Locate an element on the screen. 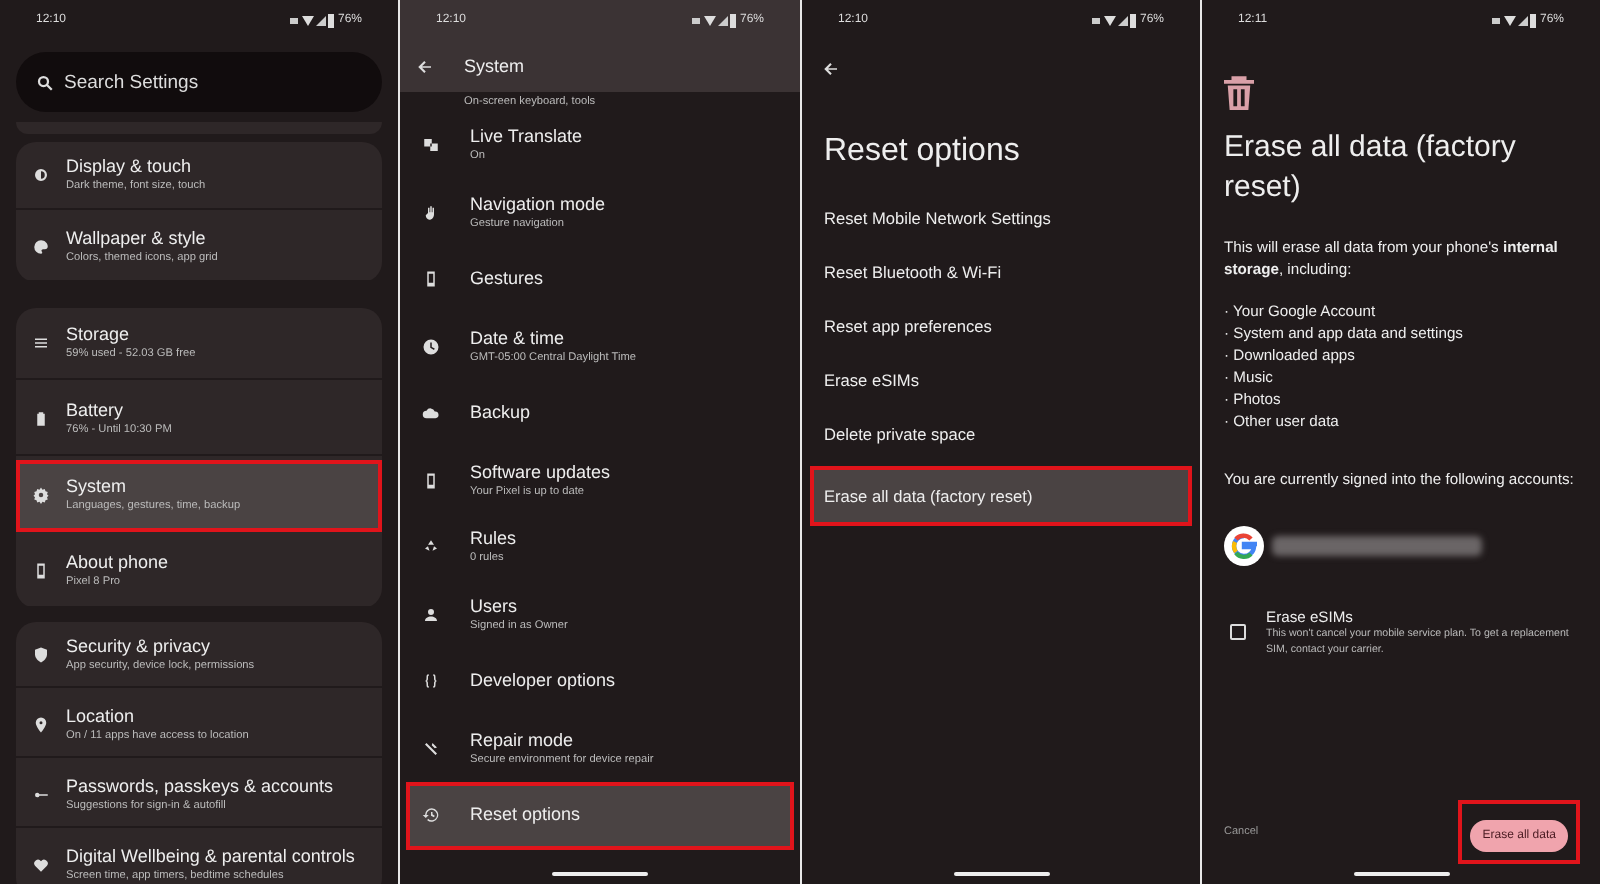 The height and width of the screenshot is (884, 1600). reset-option: Reset Bluetooth & Wi-Fi is located at coordinates (1001, 271).